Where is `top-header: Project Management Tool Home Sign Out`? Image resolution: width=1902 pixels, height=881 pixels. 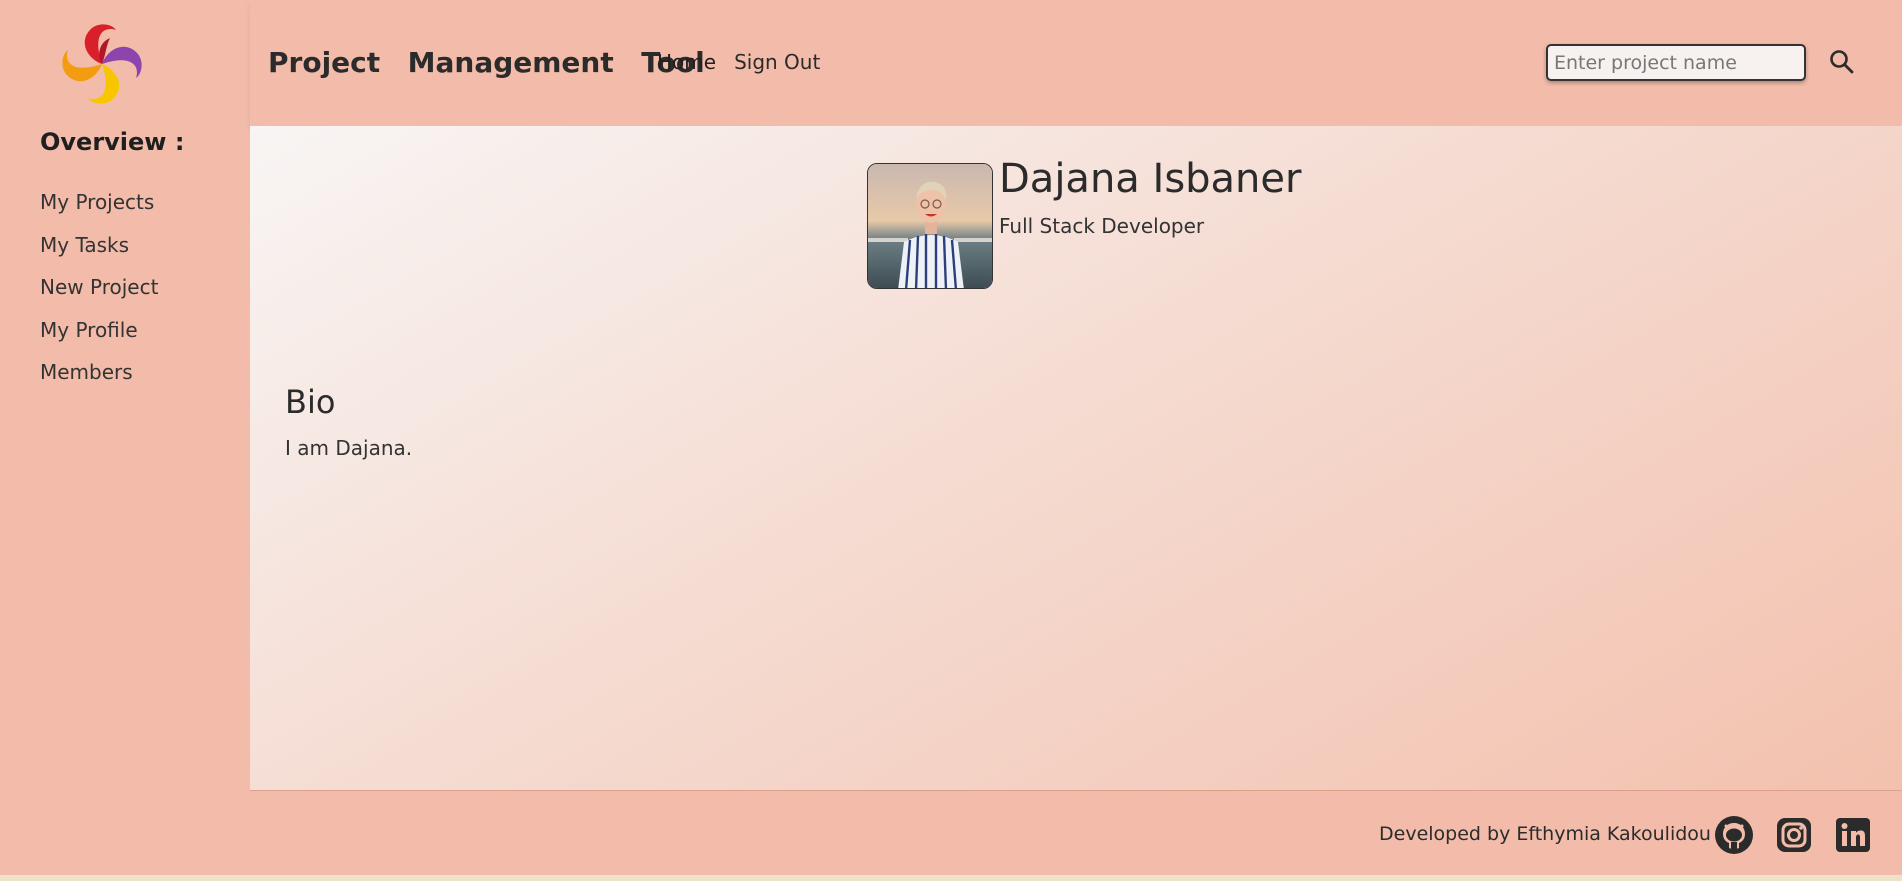 top-header: Project Management Tool Home Sign Out is located at coordinates (1076, 63).